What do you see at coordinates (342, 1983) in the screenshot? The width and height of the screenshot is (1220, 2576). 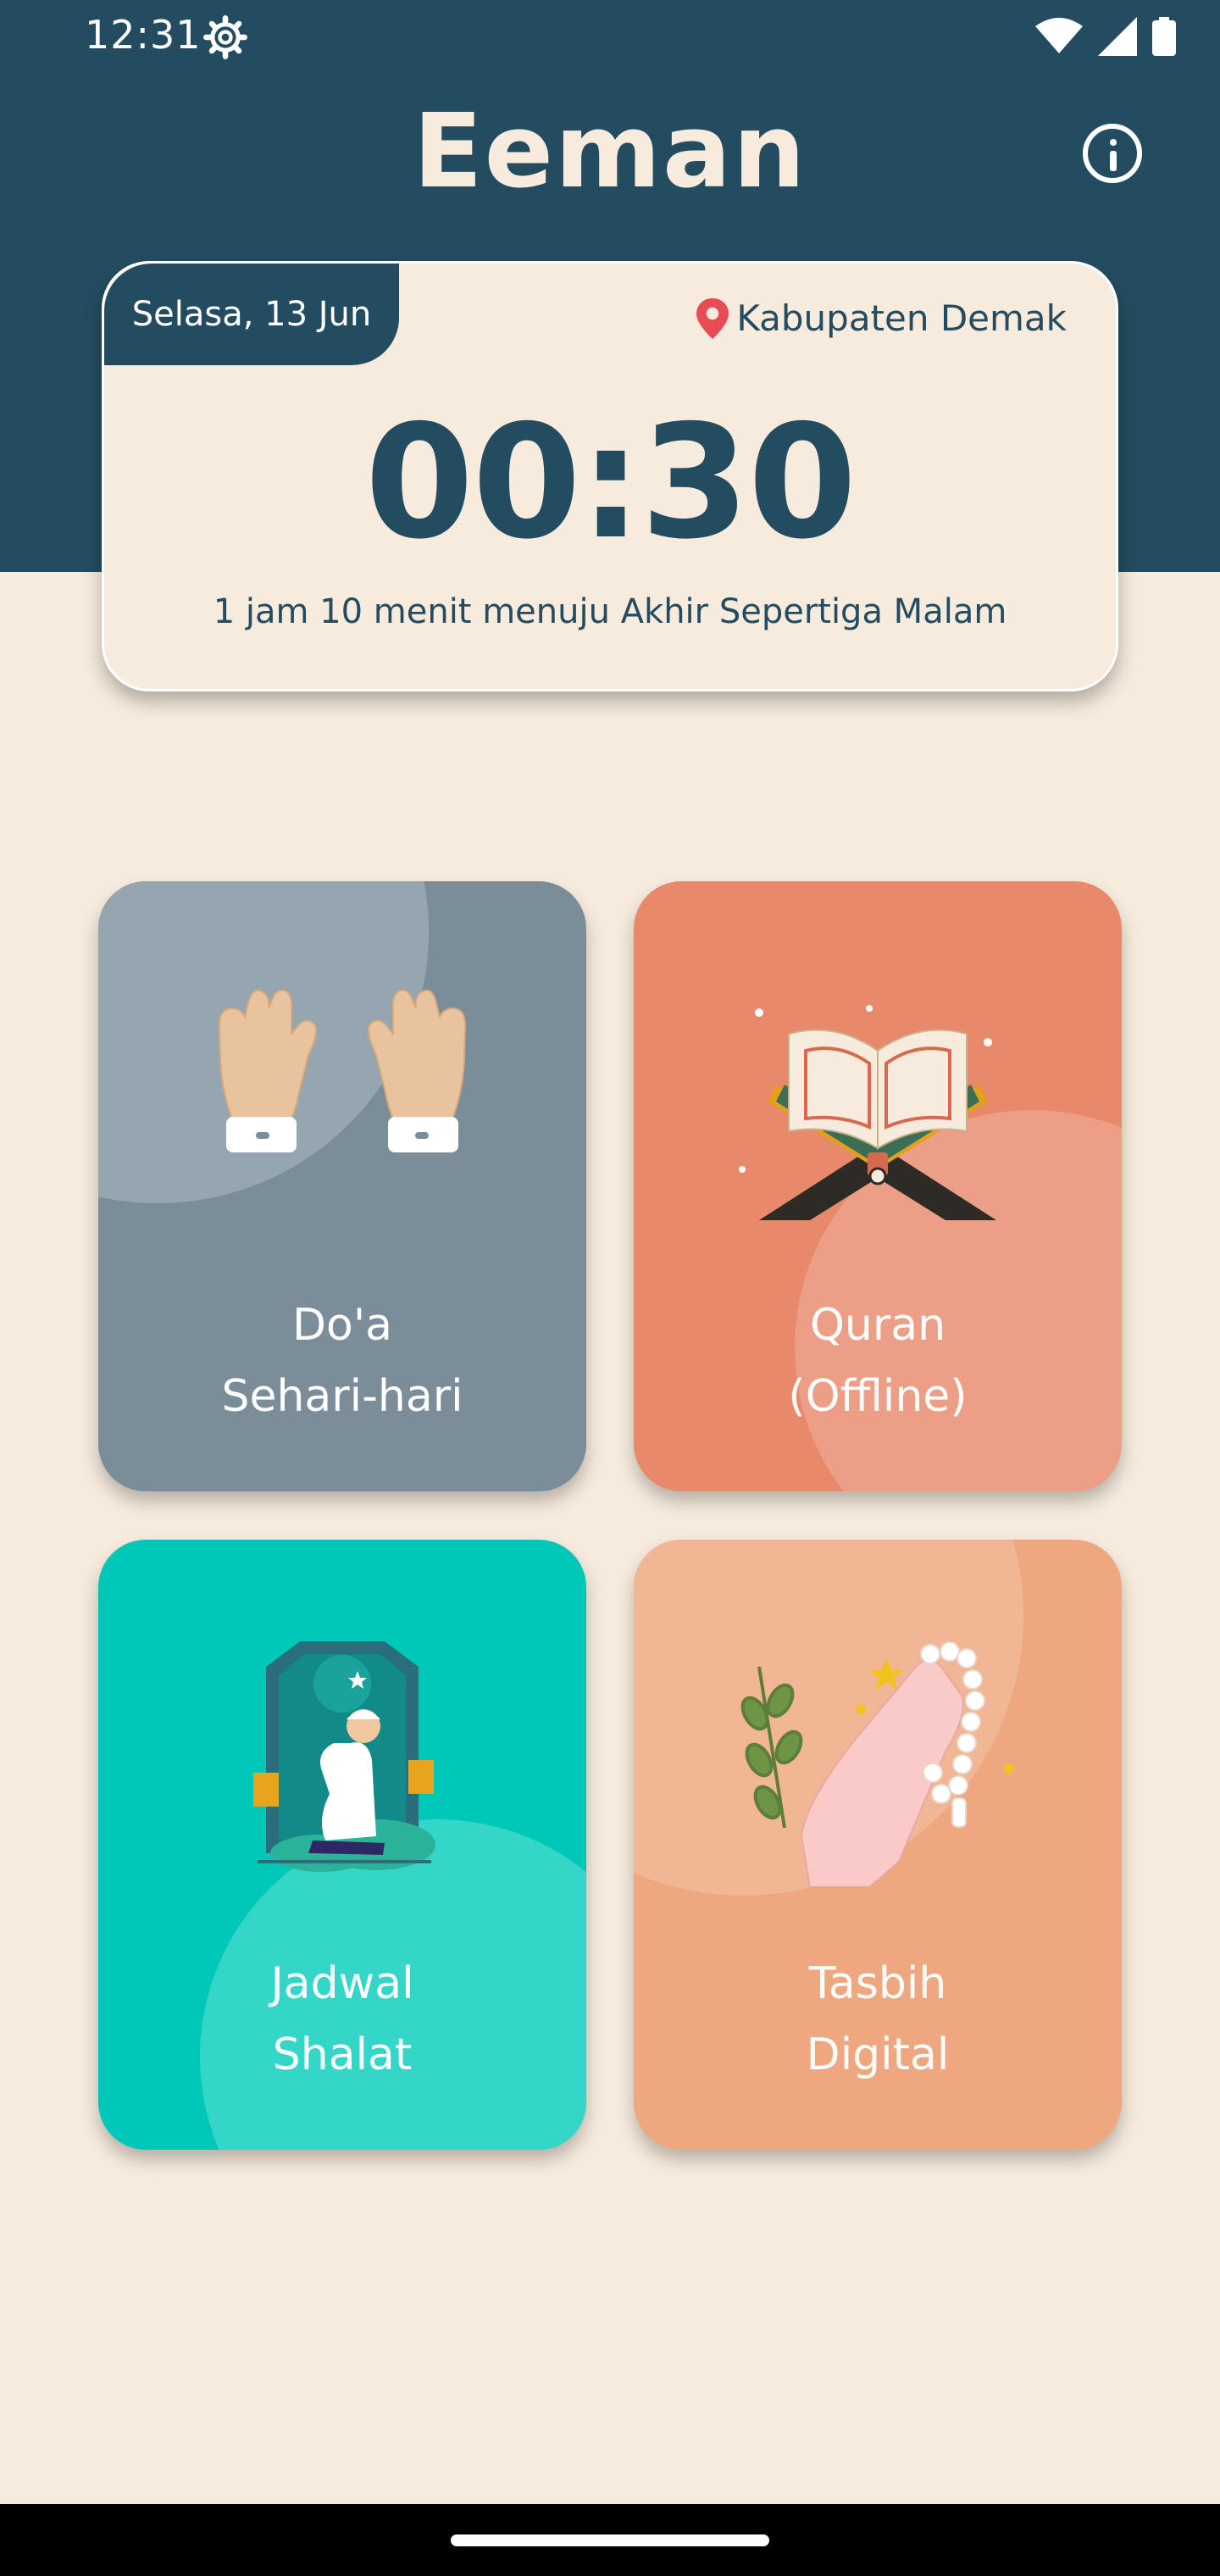 I see `jadwal-label-line1: Jadwal` at bounding box center [342, 1983].